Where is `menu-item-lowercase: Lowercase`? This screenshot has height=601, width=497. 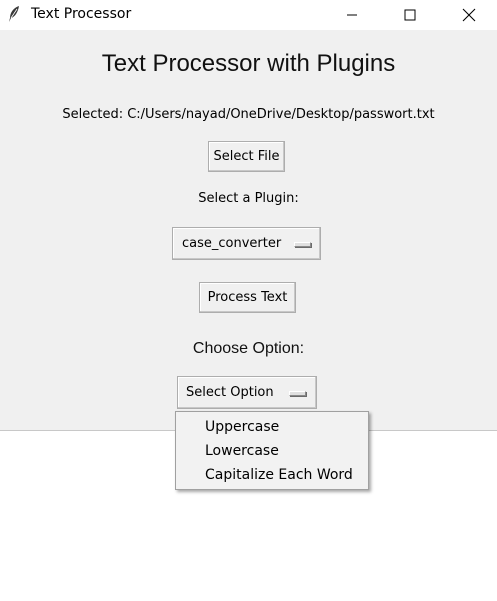
menu-item-lowercase: Lowercase is located at coordinates (242, 451).